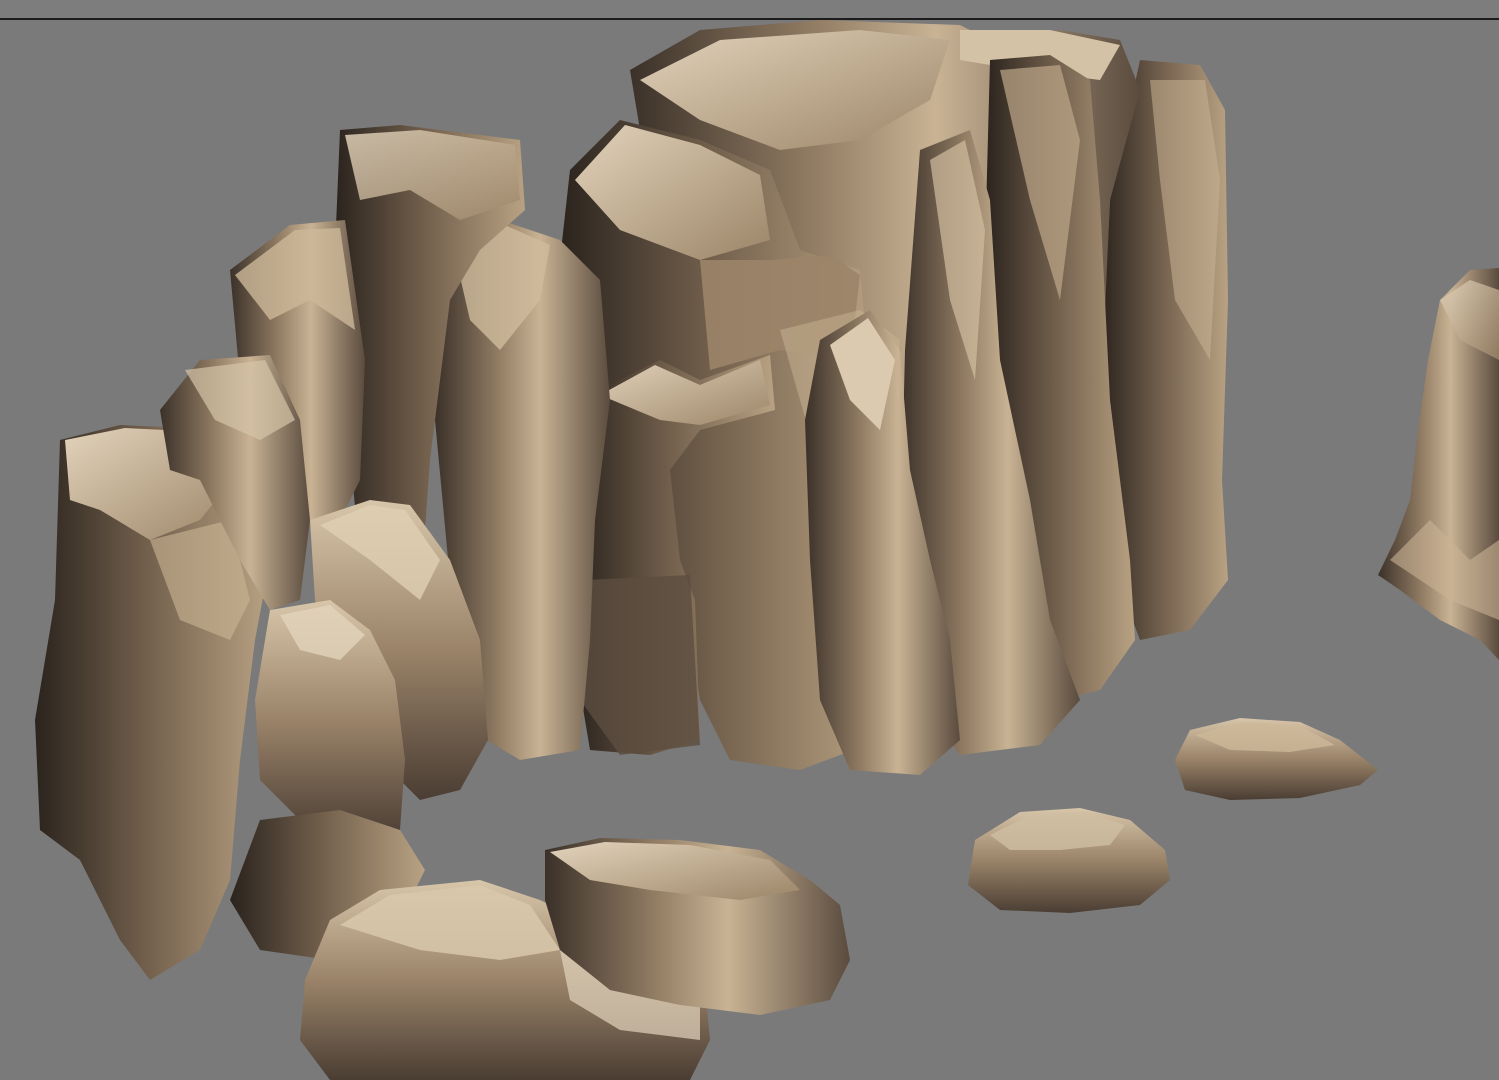 The height and width of the screenshot is (1080, 1499). Describe the element at coordinates (1276, 759) in the screenshot. I see `boulder-small-right` at that location.